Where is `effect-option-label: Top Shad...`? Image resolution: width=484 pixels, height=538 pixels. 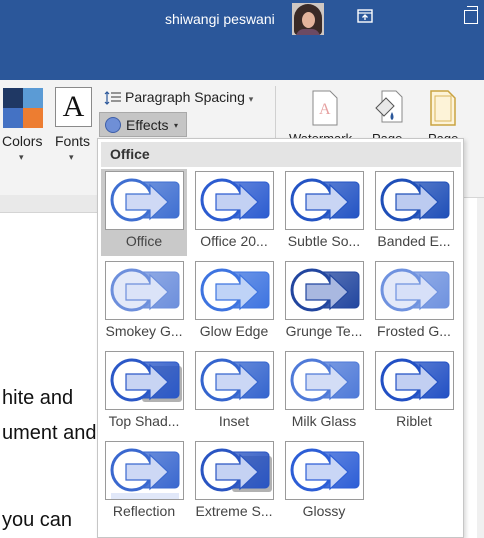 effect-option-label: Top Shad... is located at coordinates (144, 421).